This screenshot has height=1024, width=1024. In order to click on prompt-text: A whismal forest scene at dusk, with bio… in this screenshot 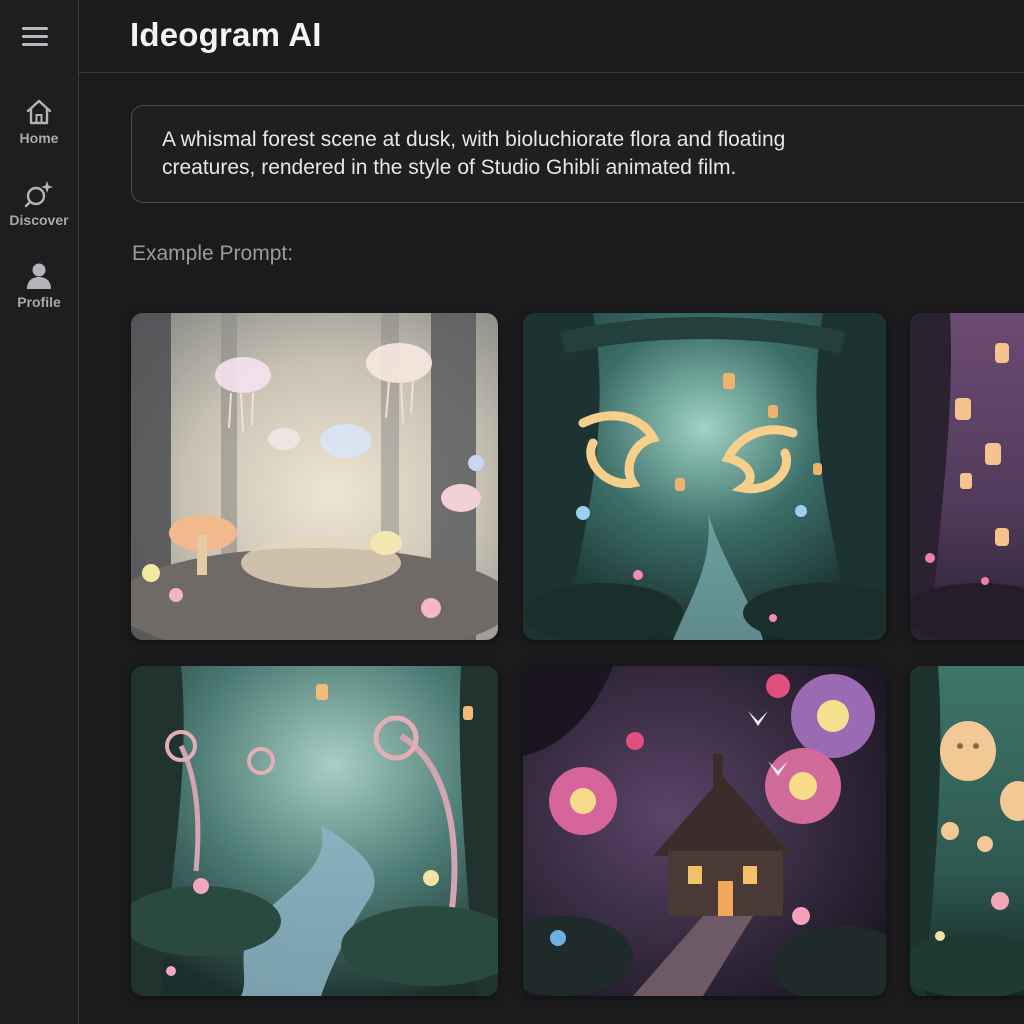, I will do `click(474, 153)`.